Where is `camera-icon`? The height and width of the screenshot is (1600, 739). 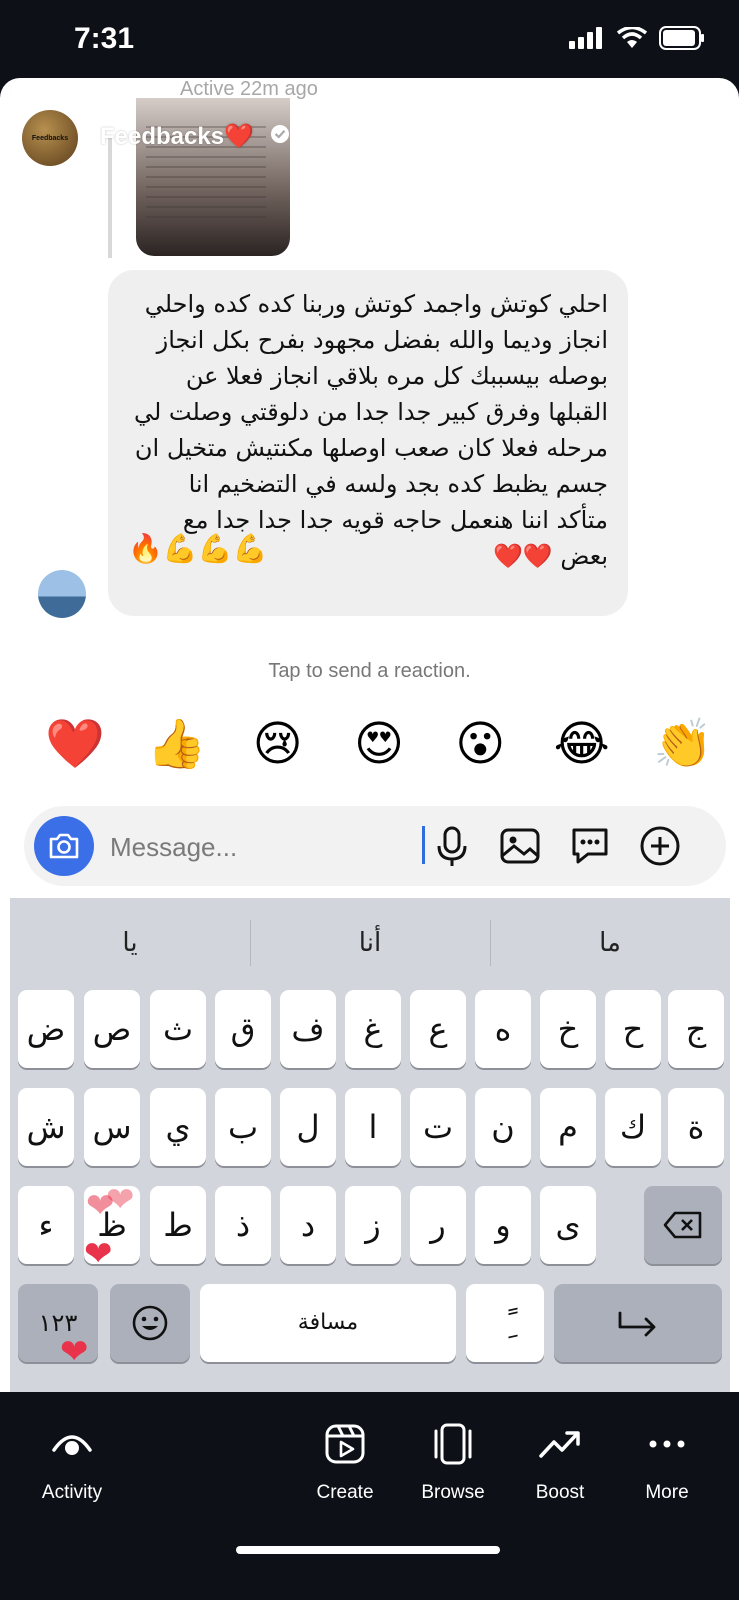
camera-icon is located at coordinates (64, 846).